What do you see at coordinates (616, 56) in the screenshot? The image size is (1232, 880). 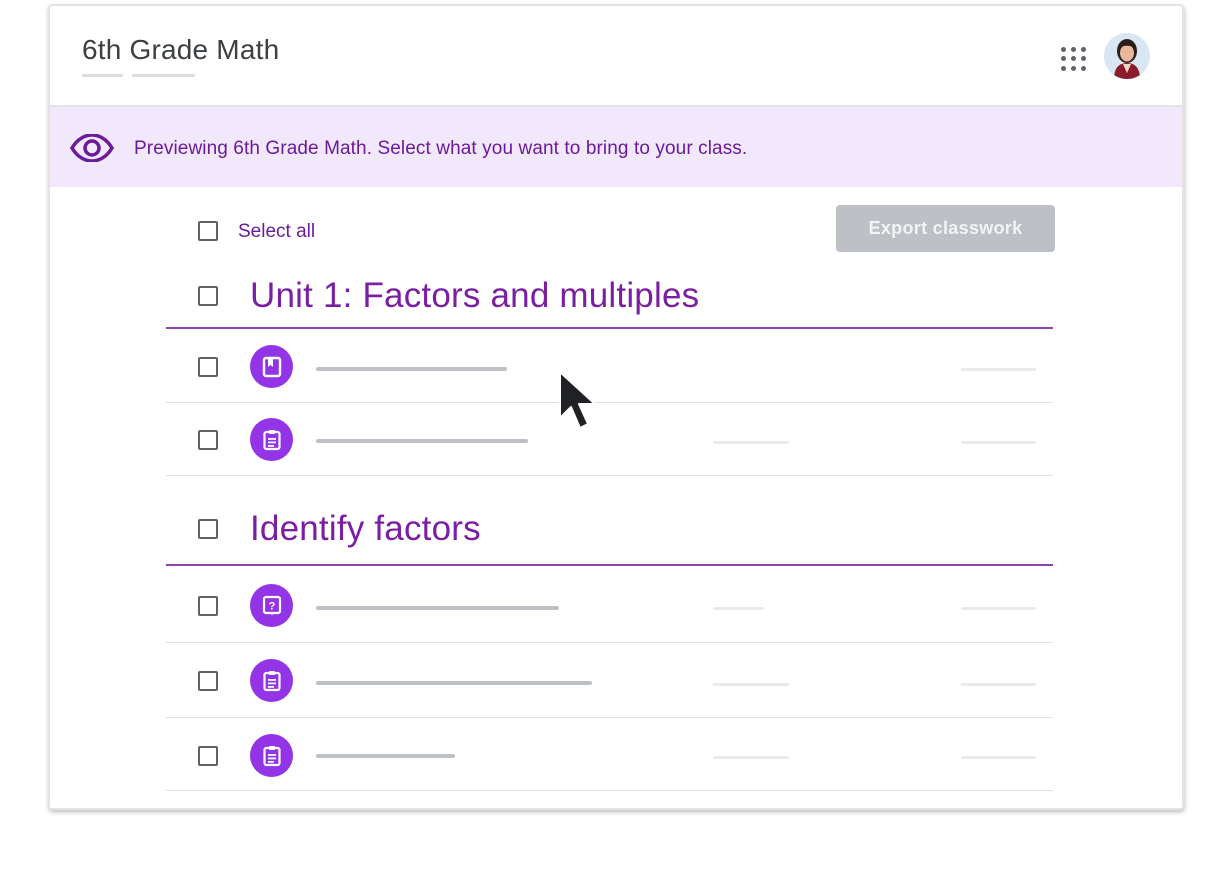 I see `app-header: 6th Grade Math` at bounding box center [616, 56].